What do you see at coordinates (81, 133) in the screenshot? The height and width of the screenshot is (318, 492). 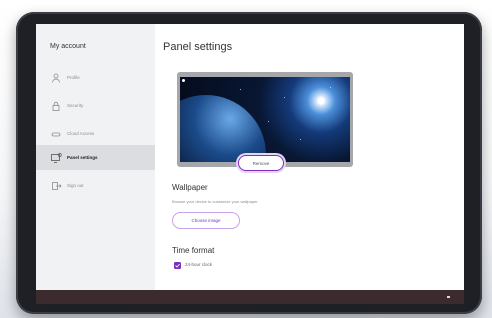 I see `sidebar-item-label: Cloud Access` at bounding box center [81, 133].